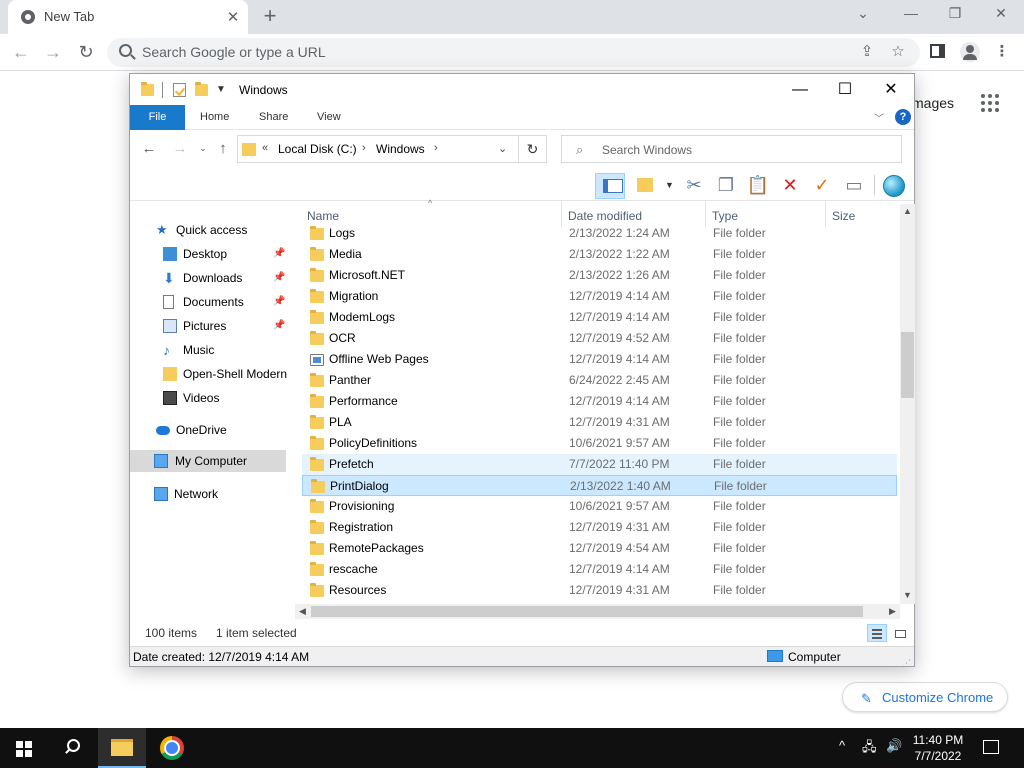 This screenshot has width=1024, height=768. Describe the element at coordinates (228, 398) in the screenshot. I see `sidebar-item-videos: Videos` at that location.